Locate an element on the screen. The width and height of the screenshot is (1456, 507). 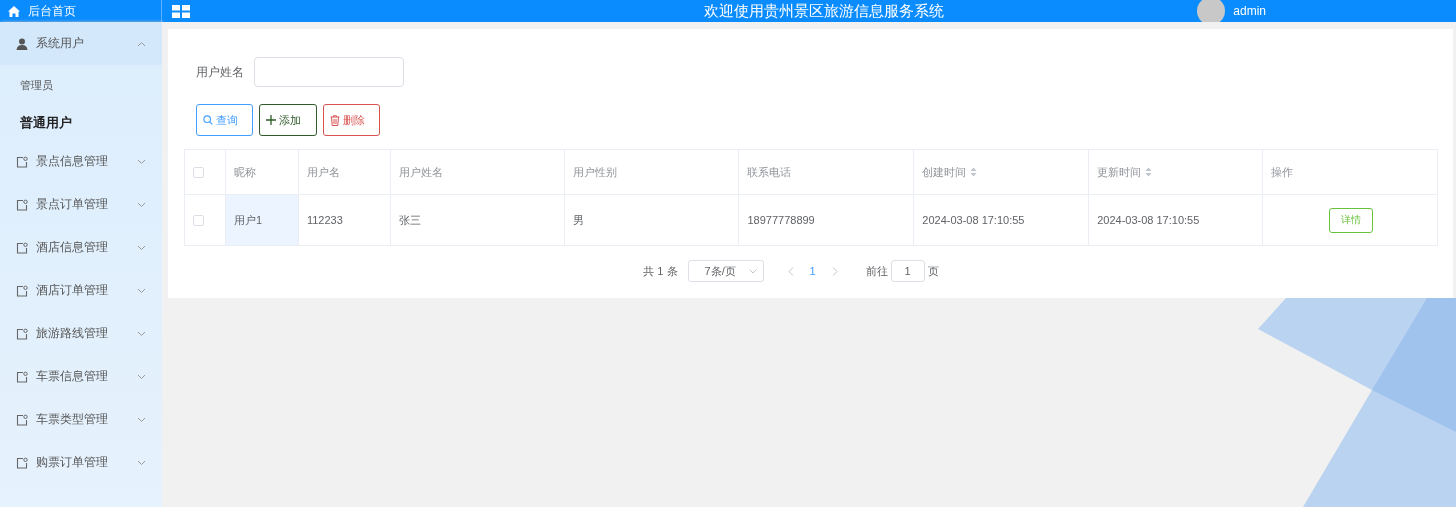
delete-button: 删除 is located at coordinates (351, 120).